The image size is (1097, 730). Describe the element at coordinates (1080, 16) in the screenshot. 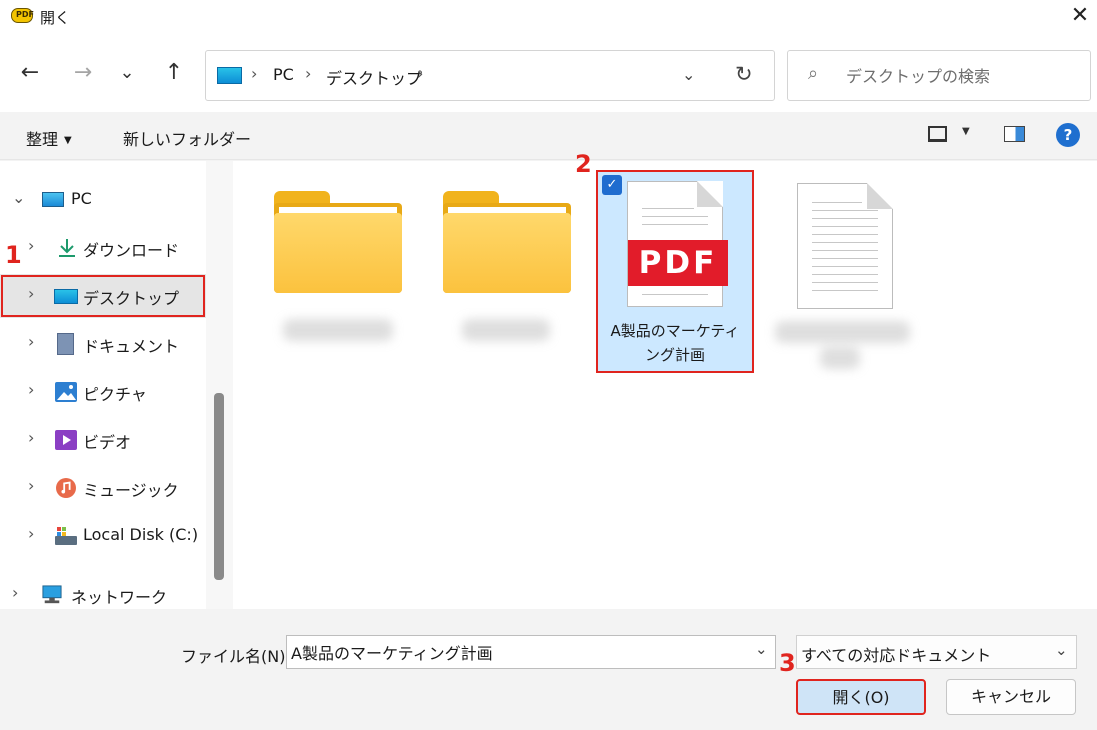

I see `close-icon: ✕` at that location.